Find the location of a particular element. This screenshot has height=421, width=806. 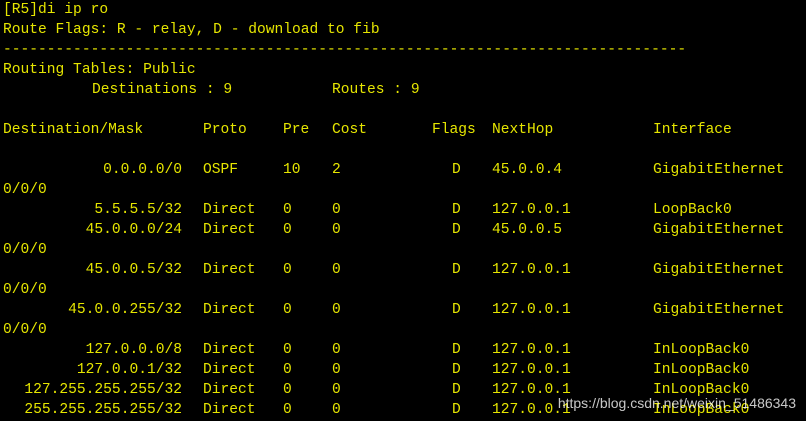

summary-line: Destinations : 9 Routes : 9 is located at coordinates (403, 90).